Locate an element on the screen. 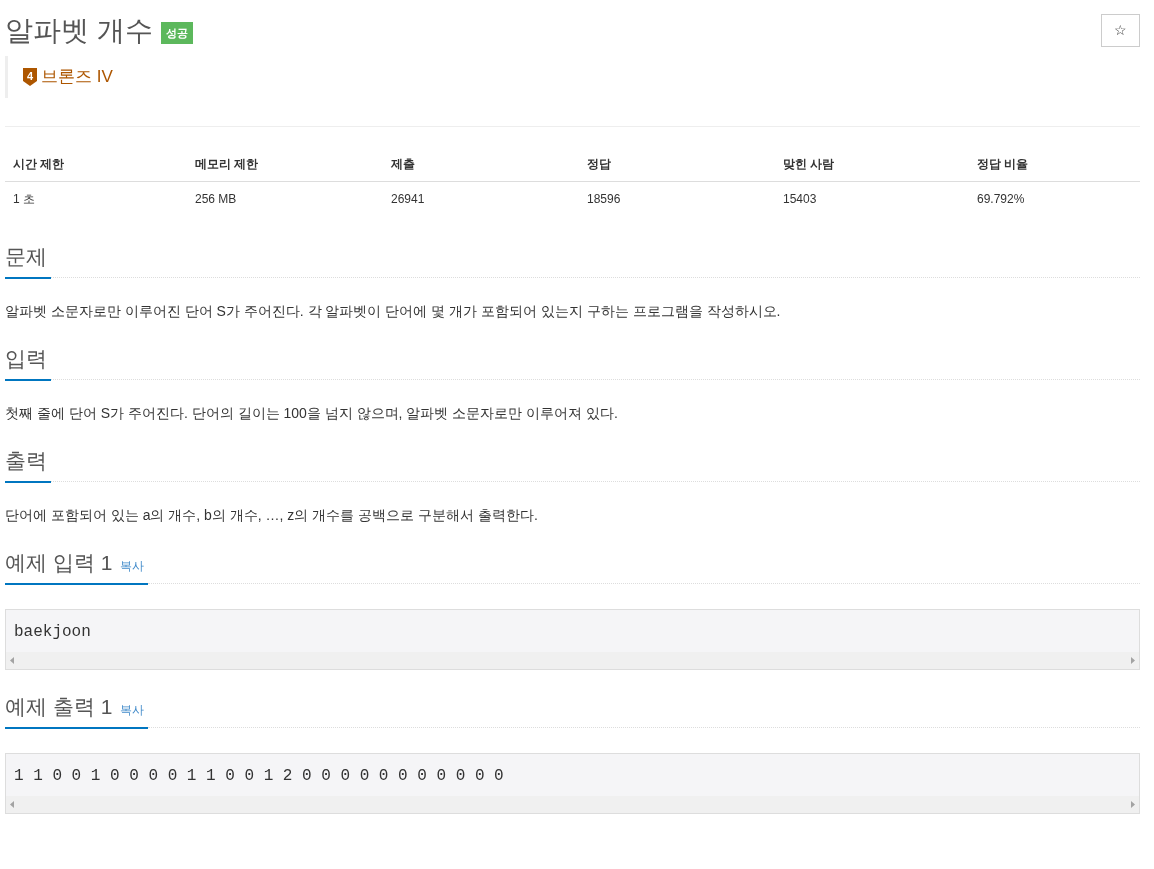 This screenshot has width=1154, height=869. sample-code: 1 1 0 0 1 0 0 0 0 1 1 0 0 1 2 0 0 0 0 0 0 0 0 0 0 0 is located at coordinates (259, 776).